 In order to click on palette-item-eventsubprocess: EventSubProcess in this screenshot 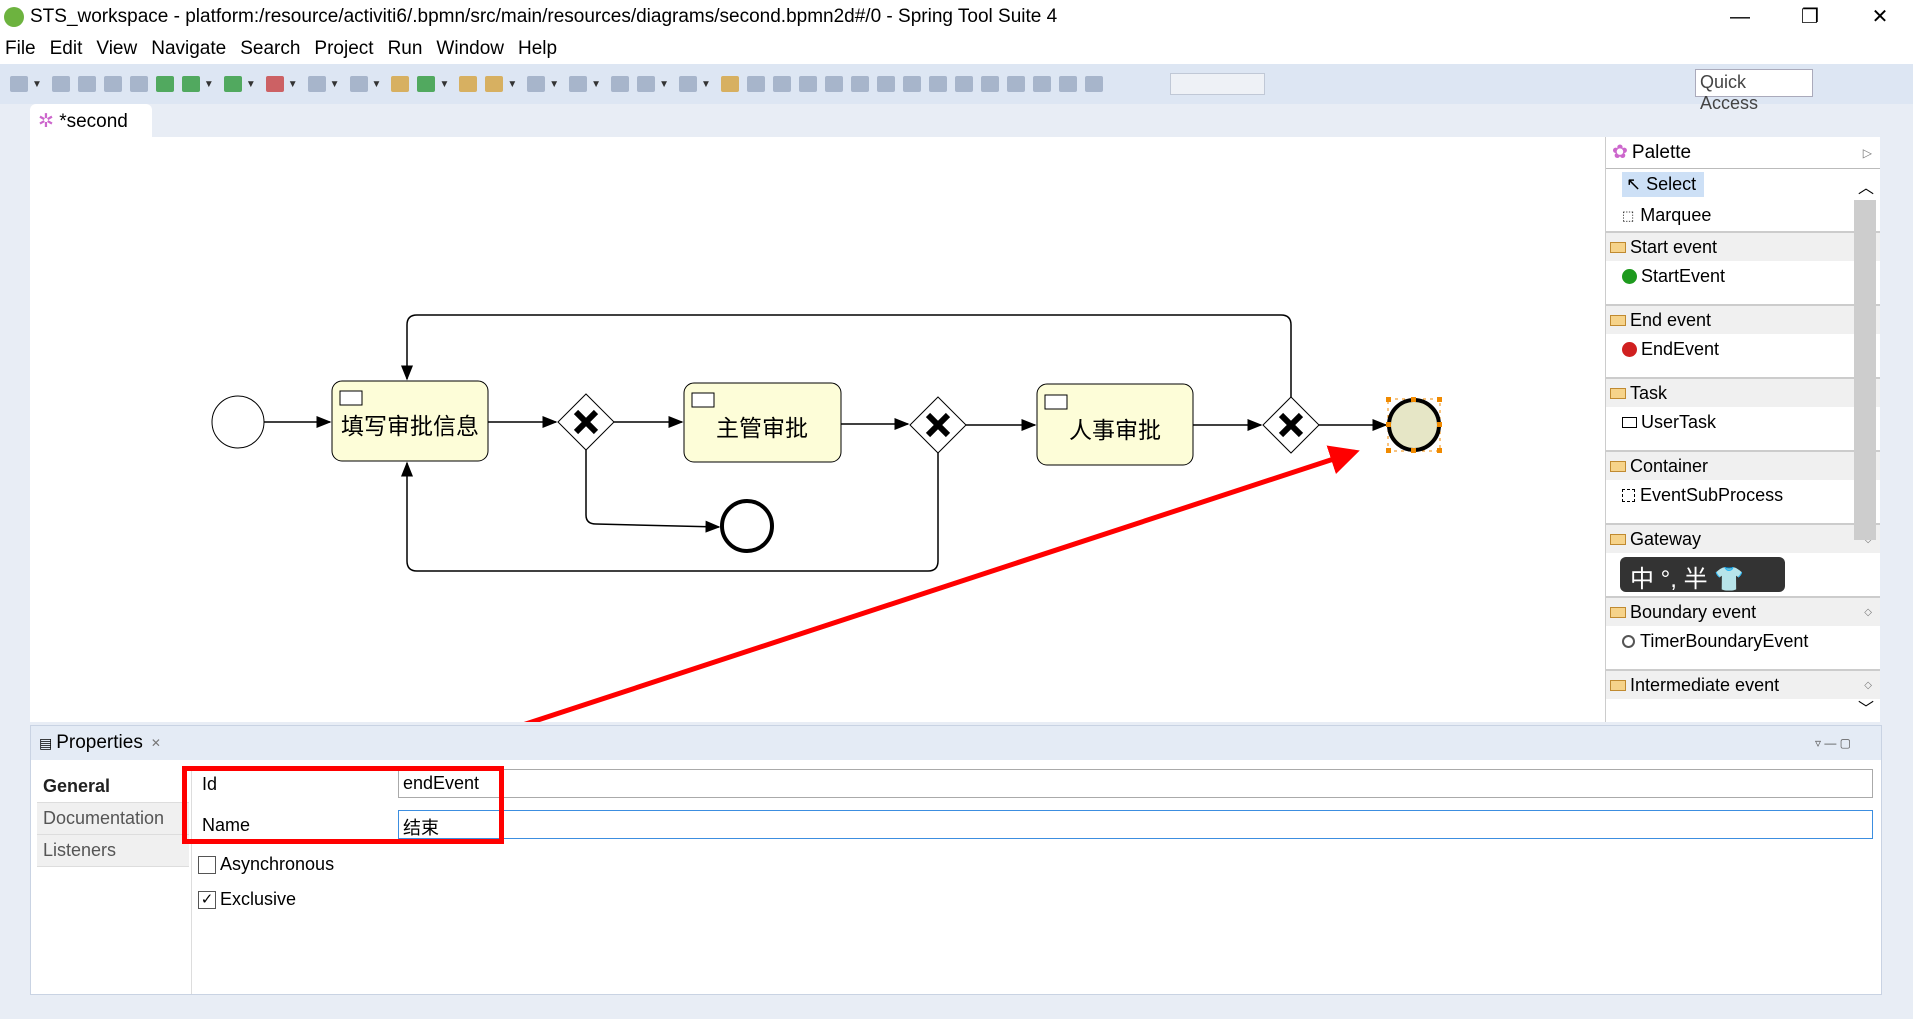, I will do `click(1743, 495)`.